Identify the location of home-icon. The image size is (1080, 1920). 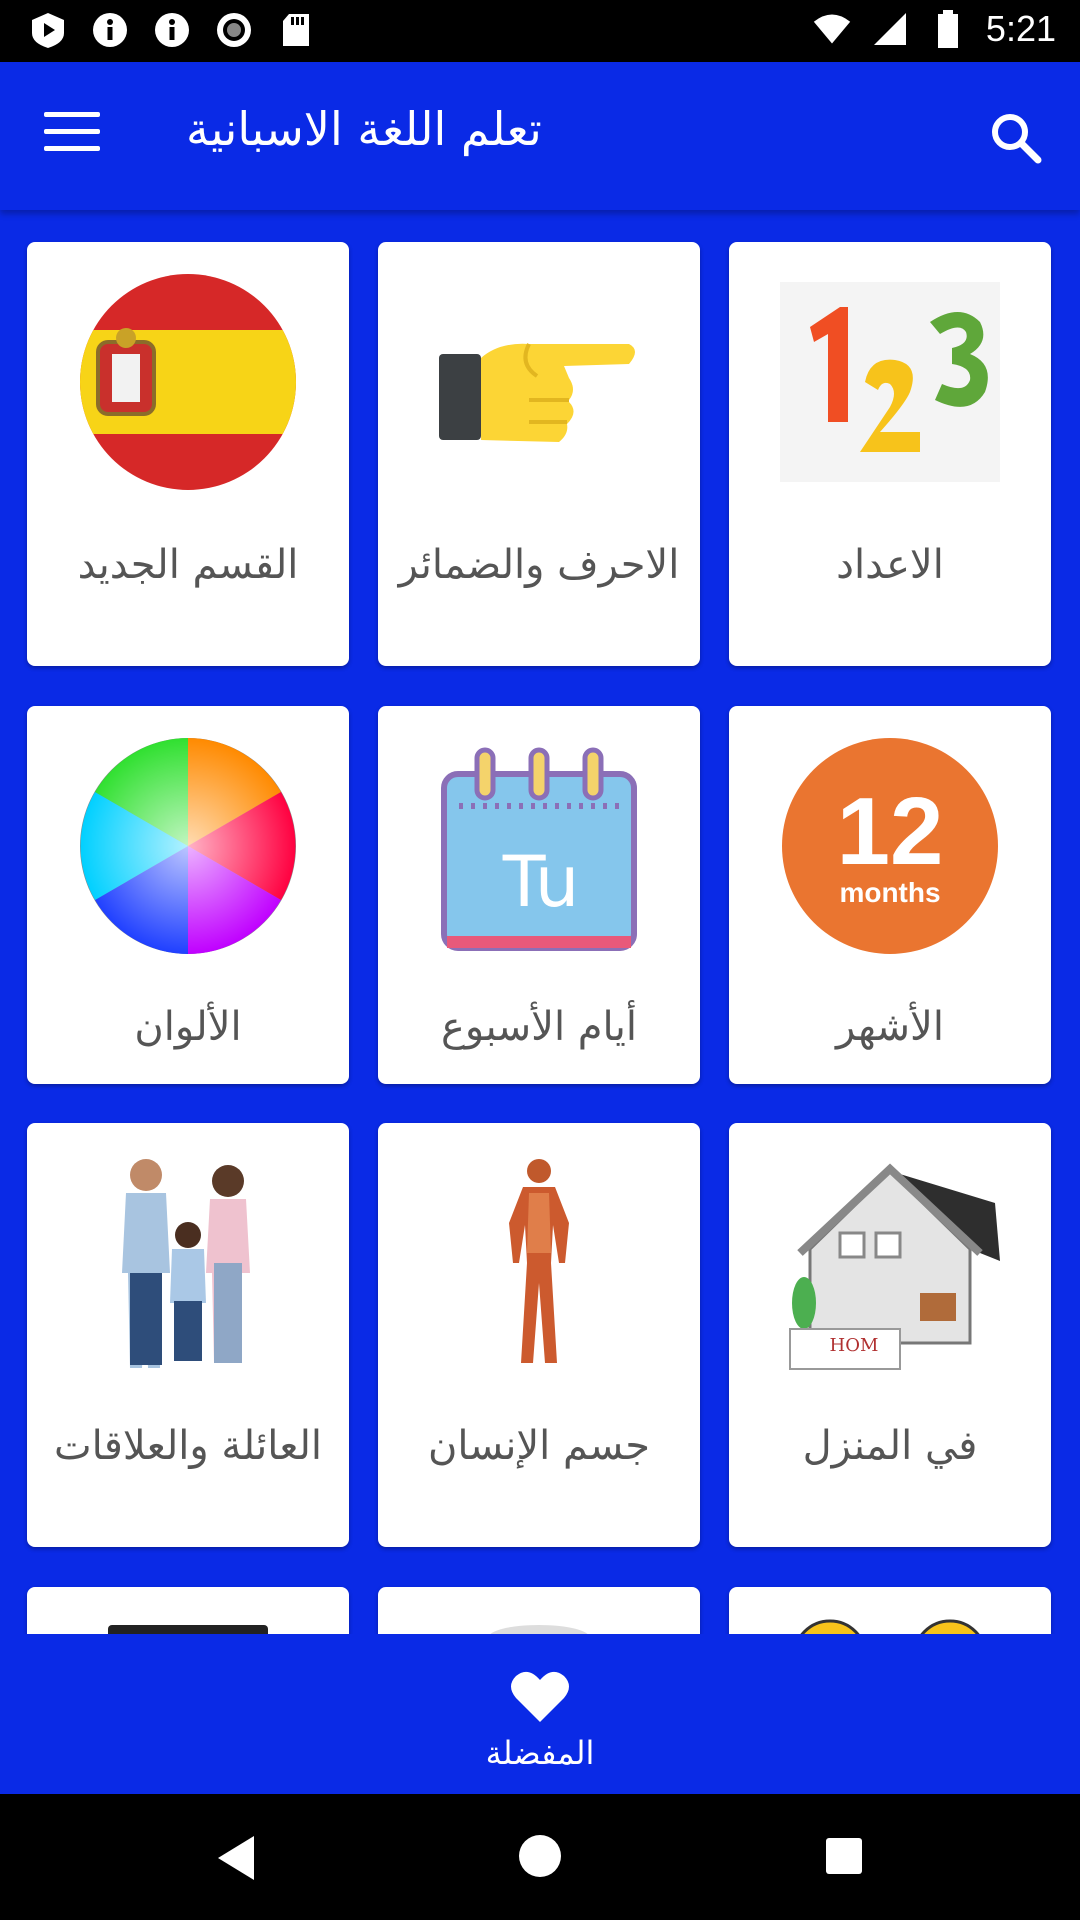
(540, 1856).